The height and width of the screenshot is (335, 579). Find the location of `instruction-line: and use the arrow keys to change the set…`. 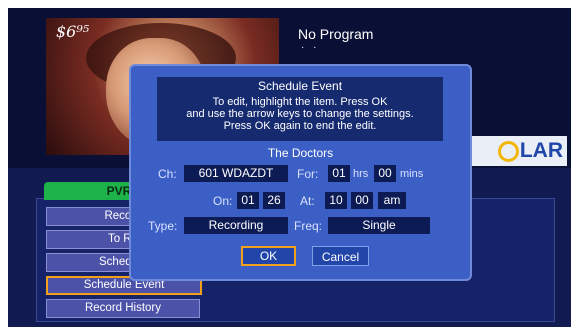

instruction-line: and use the arrow keys to change the set… is located at coordinates (300, 114).